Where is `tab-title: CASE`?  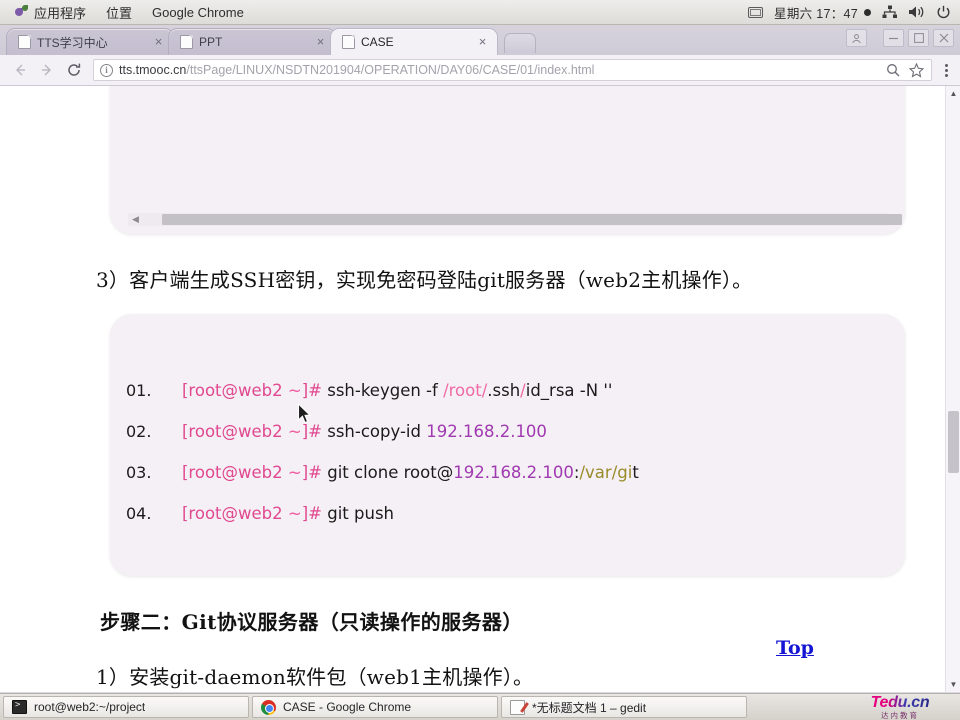
tab-title: CASE is located at coordinates (377, 42).